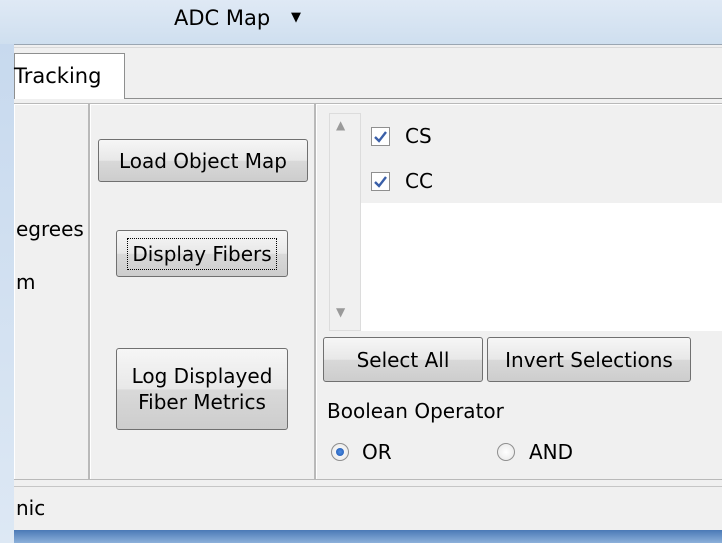  What do you see at coordinates (418, 136) in the screenshot?
I see `checkbox-cs-label: CS` at bounding box center [418, 136].